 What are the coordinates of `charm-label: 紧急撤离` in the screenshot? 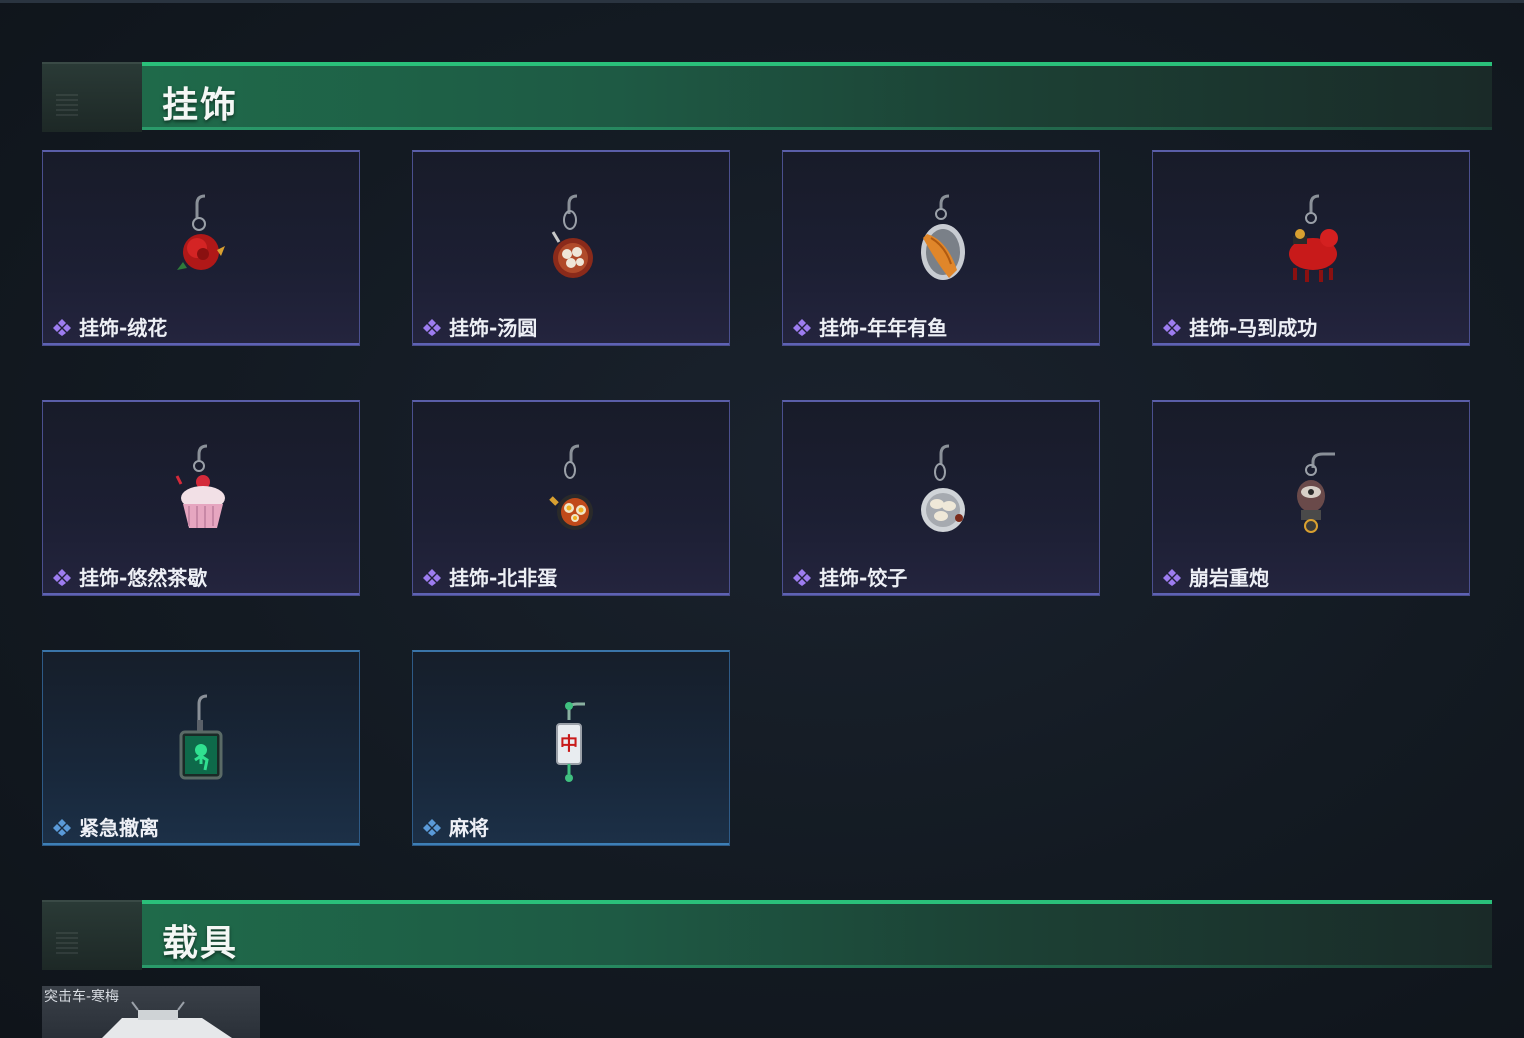 It's located at (119, 828).